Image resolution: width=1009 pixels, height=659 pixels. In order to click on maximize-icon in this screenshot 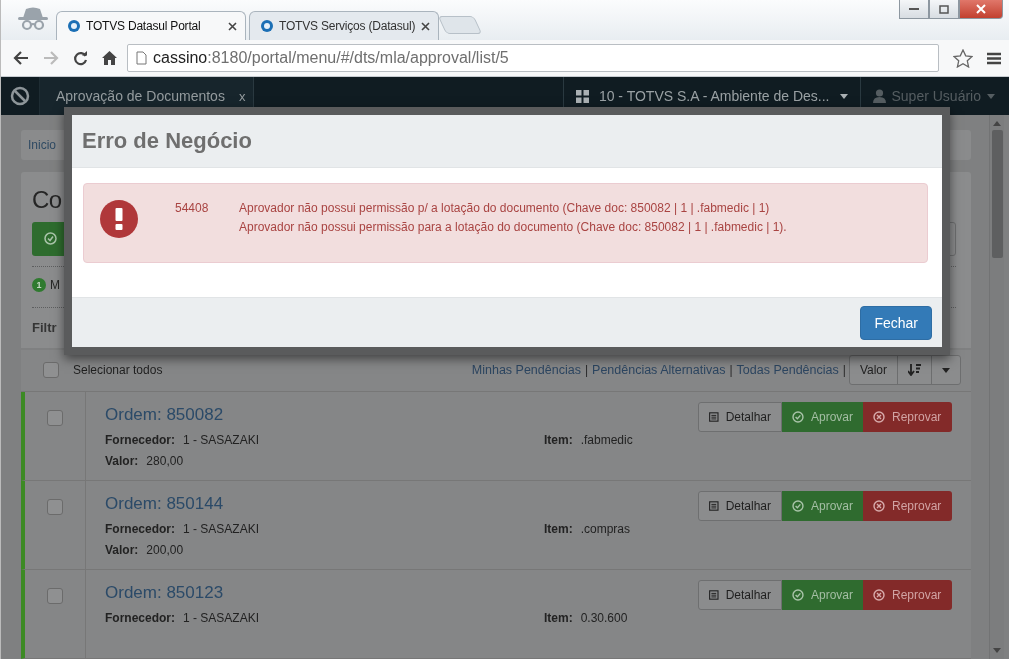, I will do `click(944, 9)`.